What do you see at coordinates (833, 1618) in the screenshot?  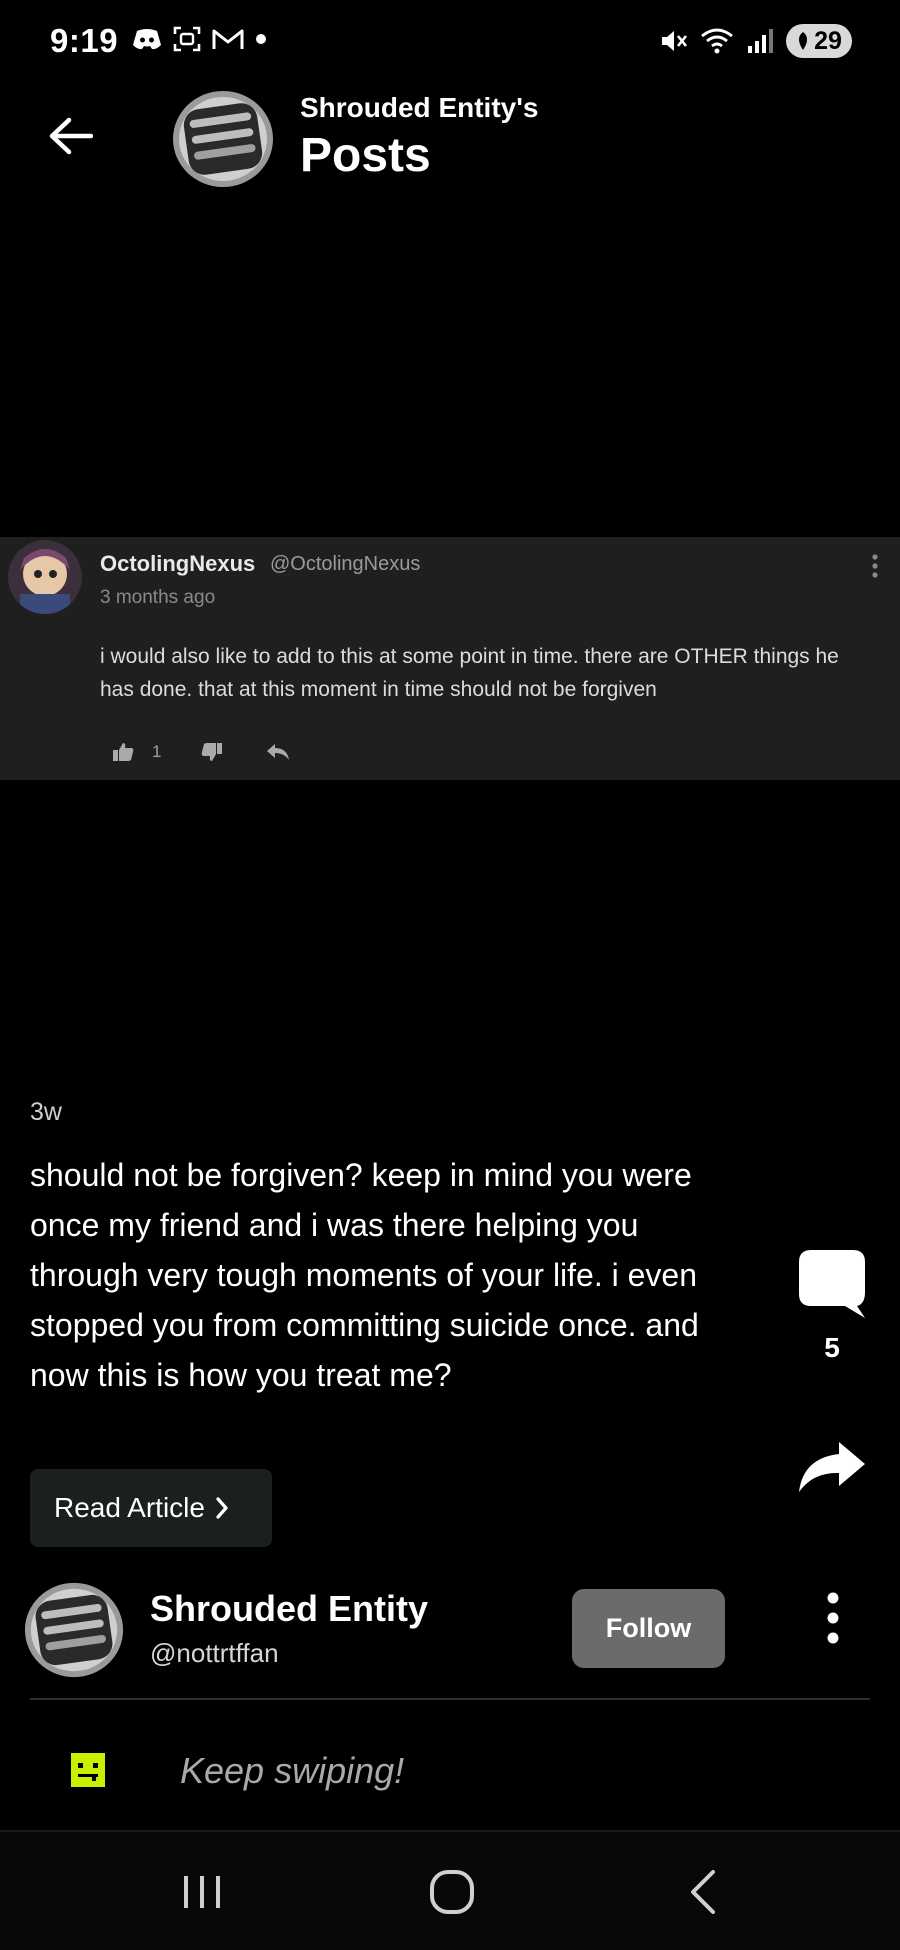 I see `more-options-icon` at bounding box center [833, 1618].